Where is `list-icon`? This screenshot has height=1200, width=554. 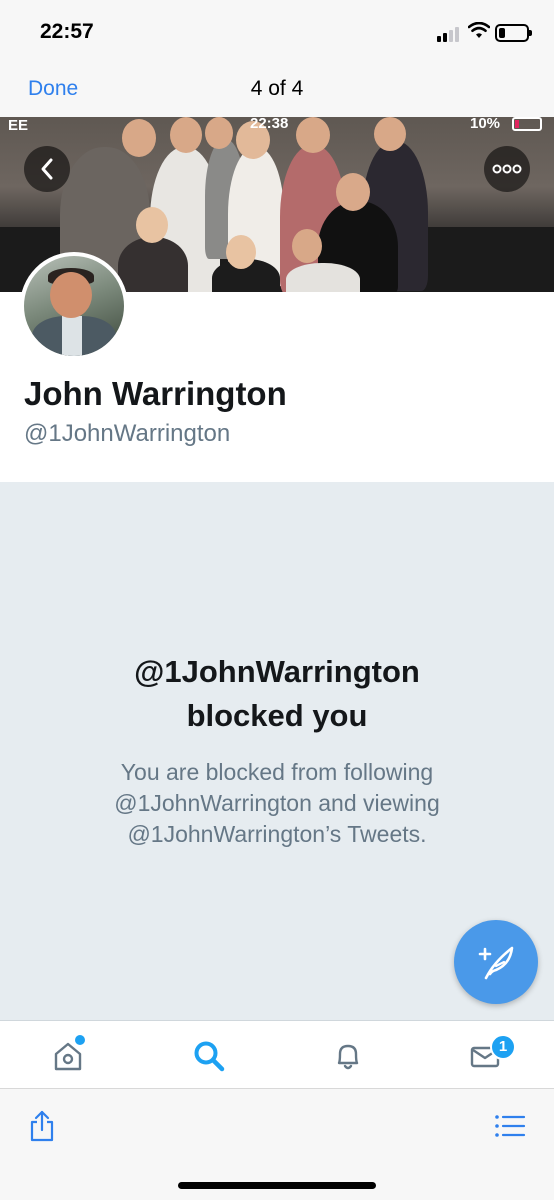
list-icon is located at coordinates (510, 1126).